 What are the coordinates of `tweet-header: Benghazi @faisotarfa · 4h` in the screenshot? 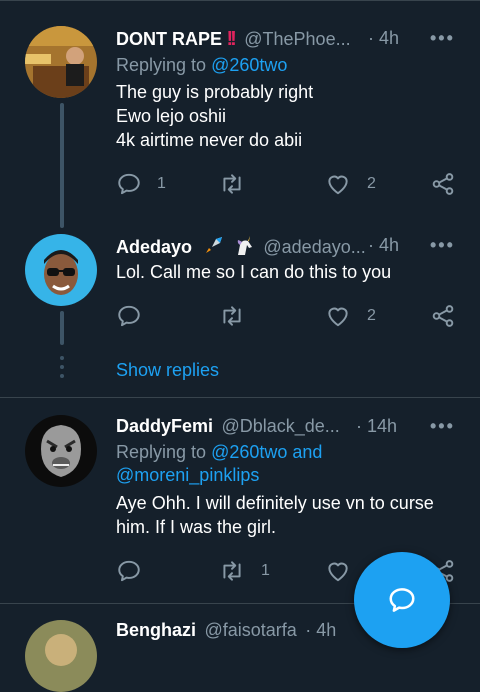 It's located at (226, 630).